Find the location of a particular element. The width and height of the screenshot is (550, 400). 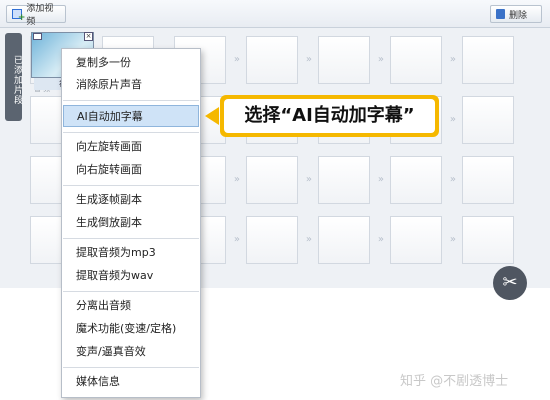

watermark: 知乎 @不剧透博士 is located at coordinates (454, 381).